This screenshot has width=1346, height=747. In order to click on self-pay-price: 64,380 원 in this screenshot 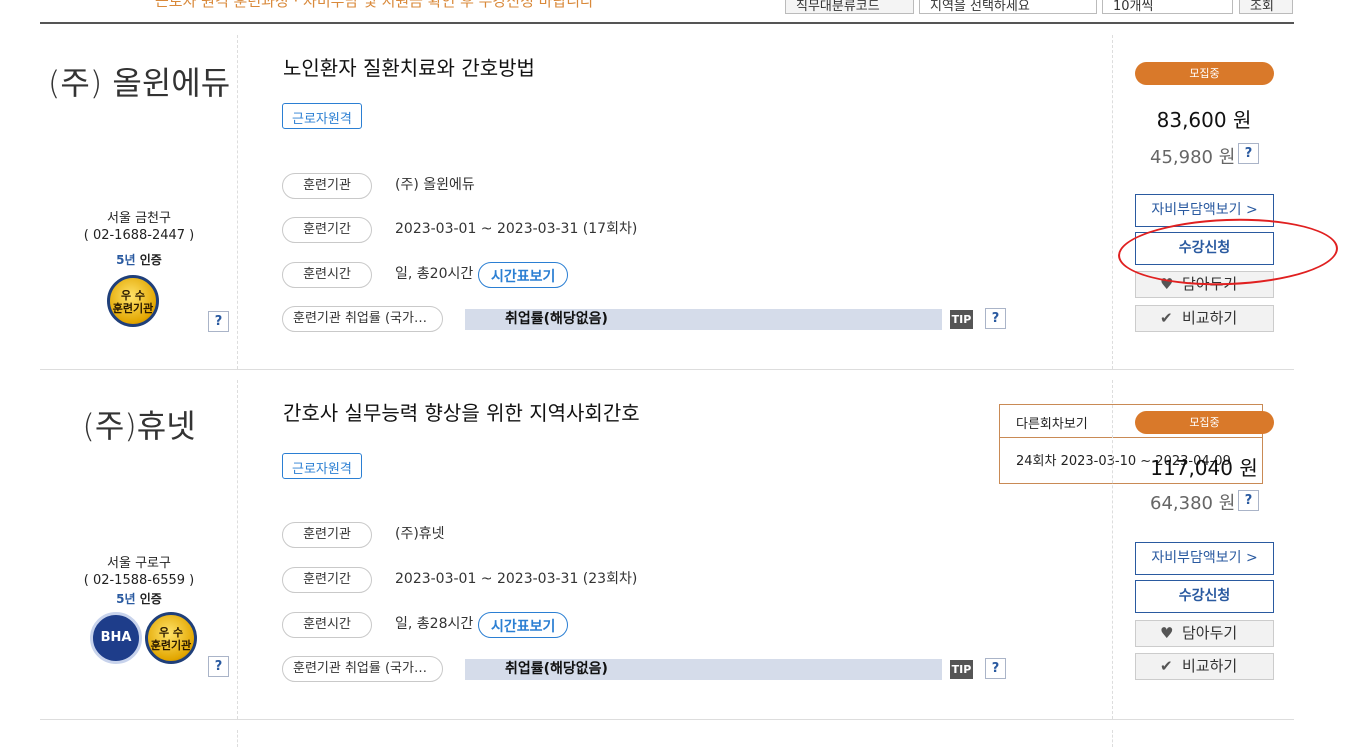, I will do `click(1193, 503)`.